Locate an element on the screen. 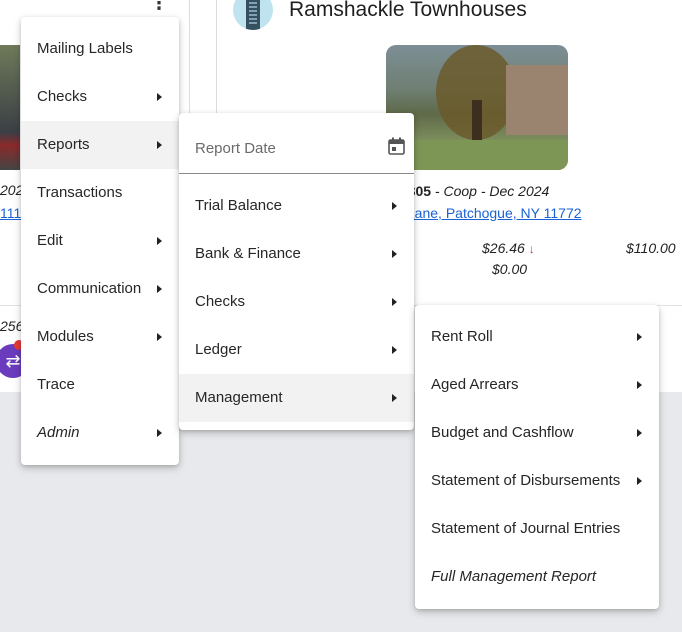 Image resolution: width=682 pixels, height=632 pixels. menu-item-admin: Admin is located at coordinates (100, 433).